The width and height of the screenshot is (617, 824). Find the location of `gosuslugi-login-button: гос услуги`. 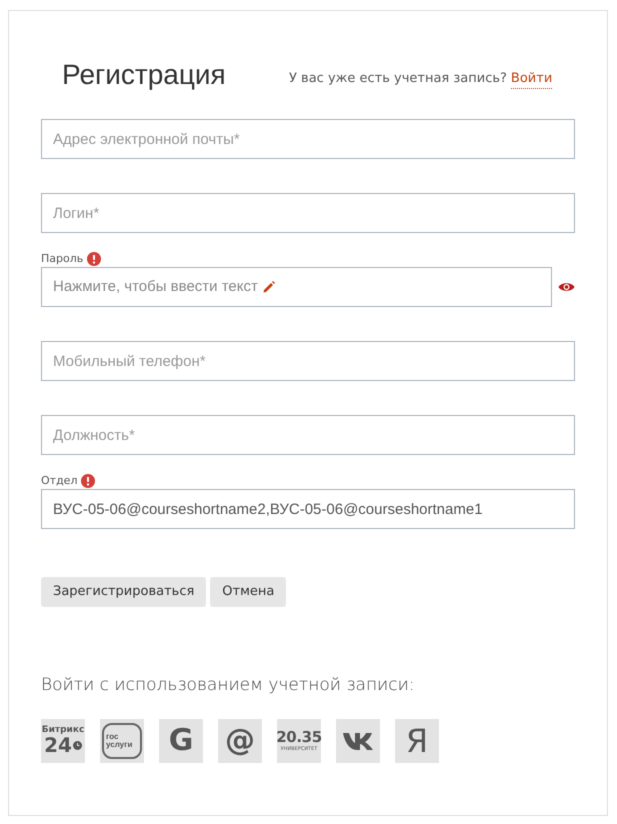

gosuslugi-login-button: гос услуги is located at coordinates (122, 740).